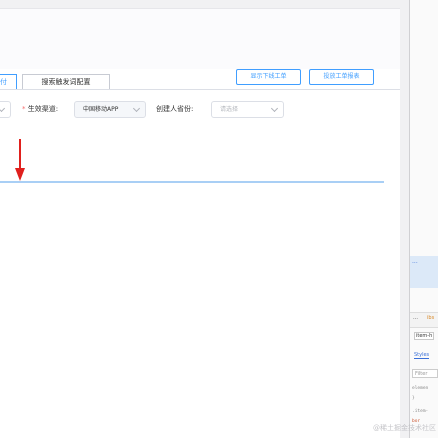 The height and width of the screenshot is (438, 438). I want to click on devtools-code-line: }, so click(413, 398).